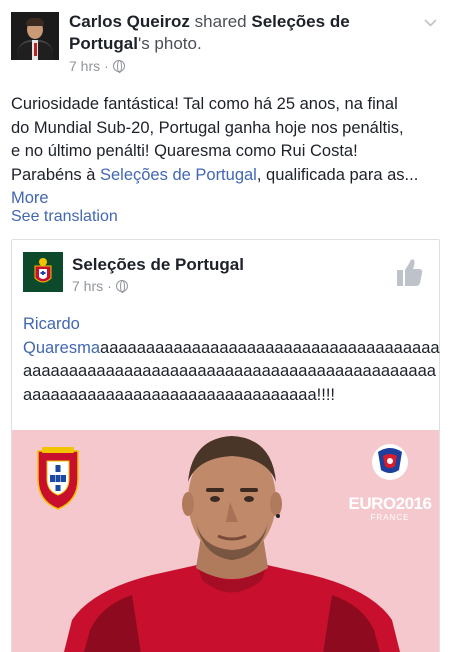 This screenshot has width=450, height=652. I want to click on shared-page-avatar, so click(43, 272).